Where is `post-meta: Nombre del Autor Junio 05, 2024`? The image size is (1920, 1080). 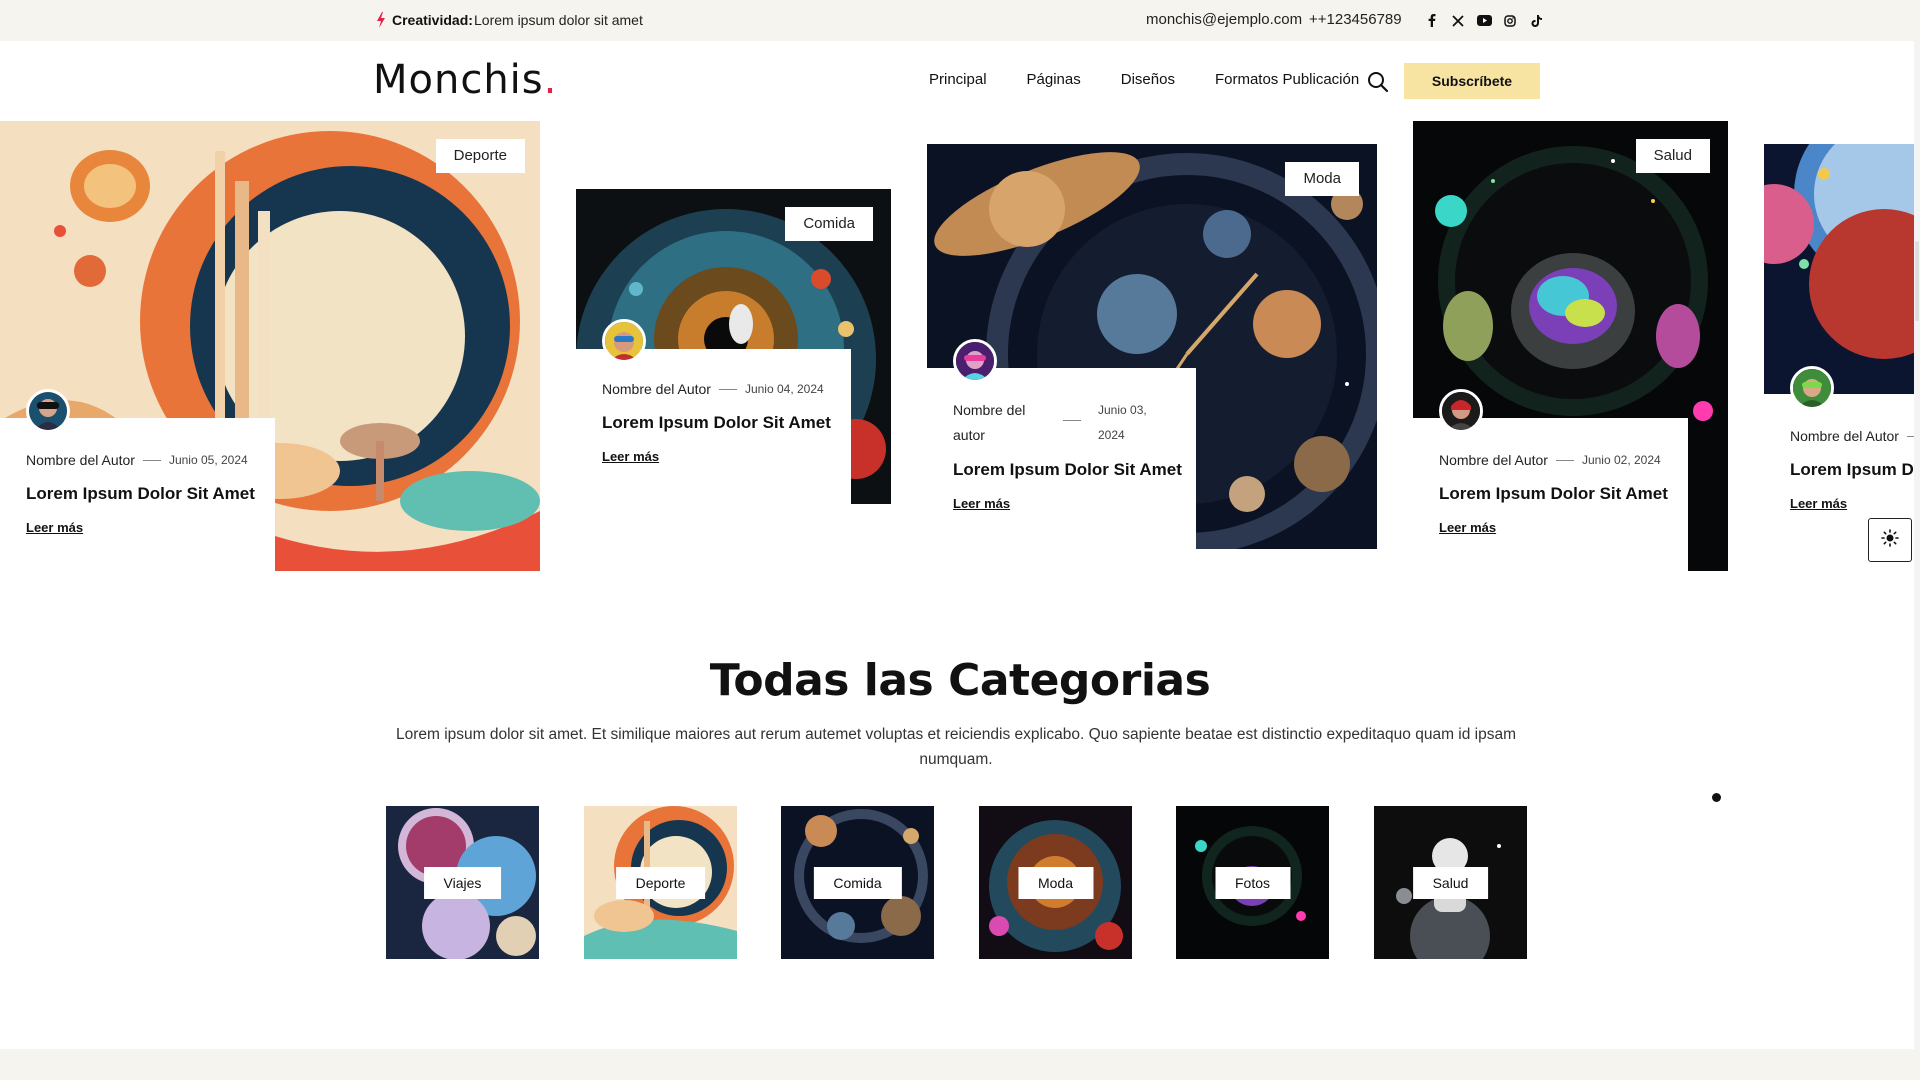 post-meta: Nombre del Autor Junio 05, 2024 is located at coordinates (150, 460).